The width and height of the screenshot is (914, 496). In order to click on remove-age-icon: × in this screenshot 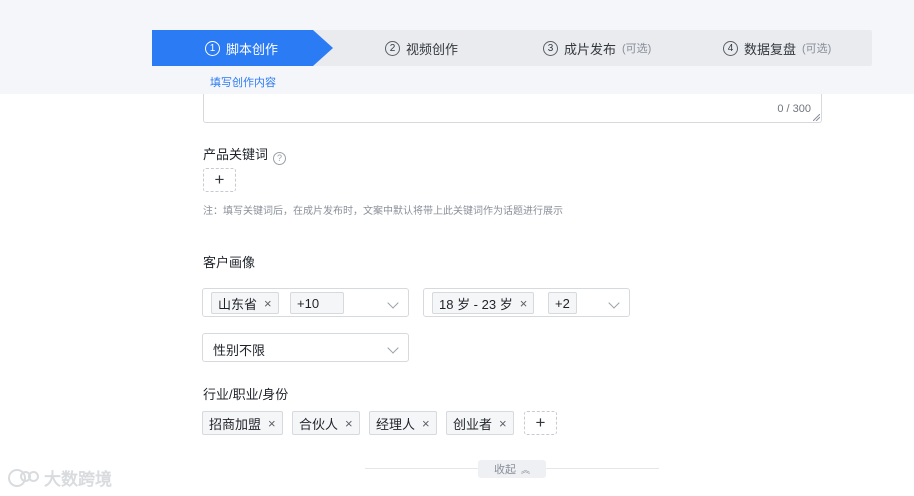, I will do `click(524, 303)`.